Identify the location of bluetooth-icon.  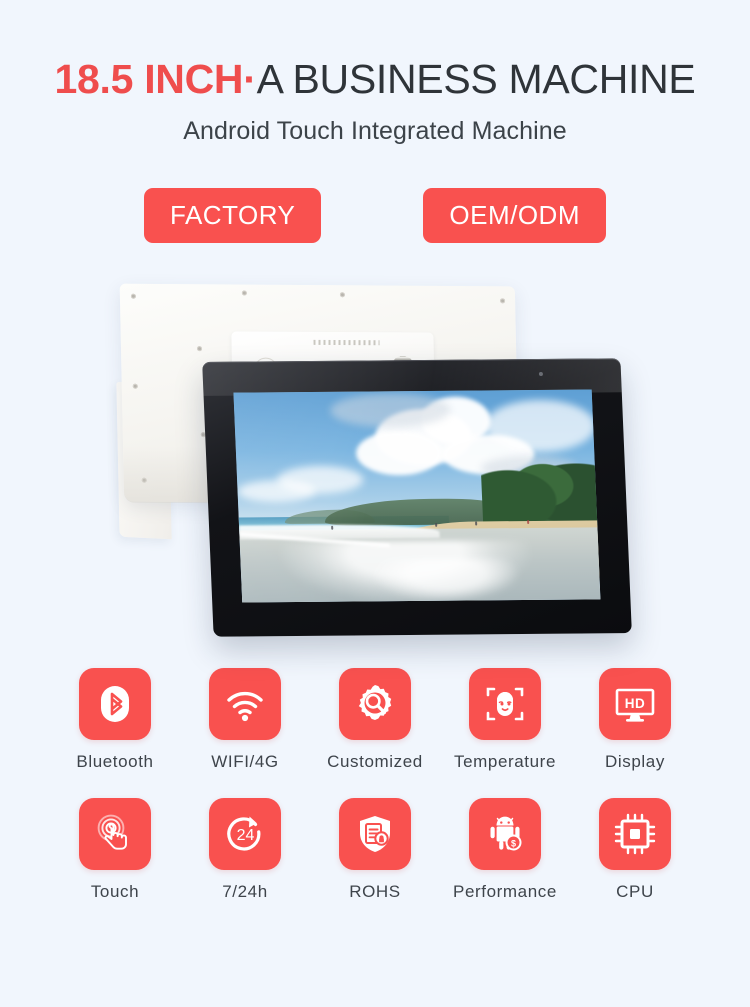
(115, 704).